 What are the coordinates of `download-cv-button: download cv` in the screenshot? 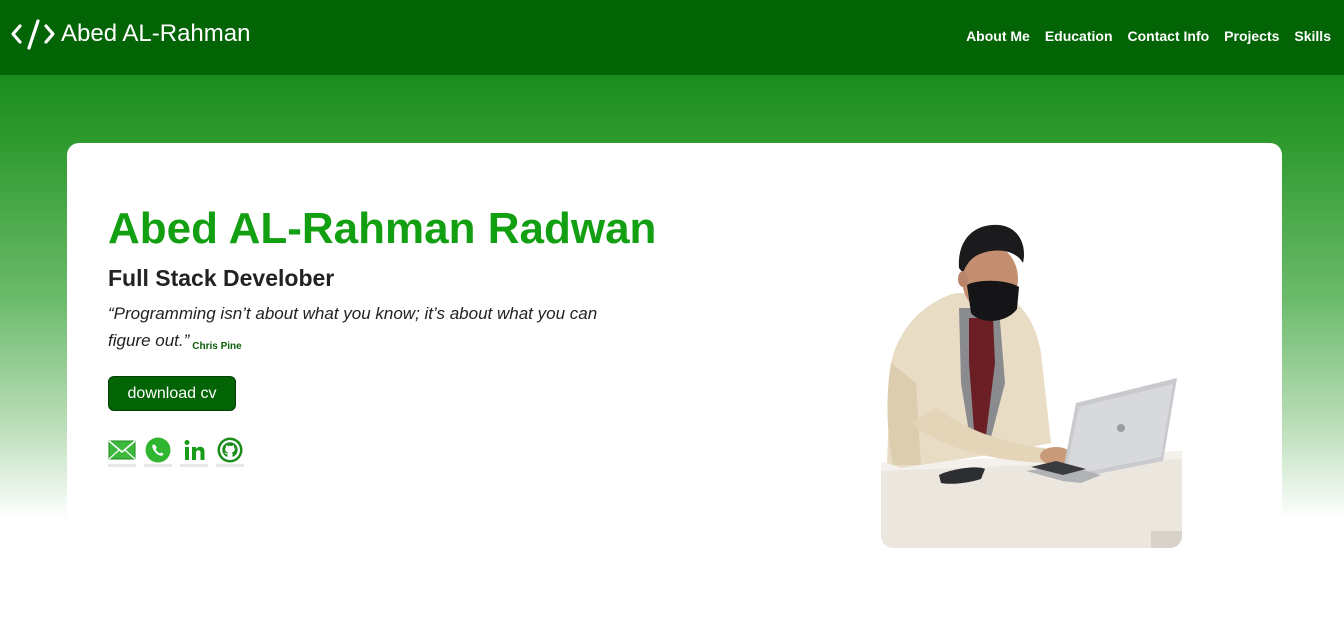 It's located at (172, 393).